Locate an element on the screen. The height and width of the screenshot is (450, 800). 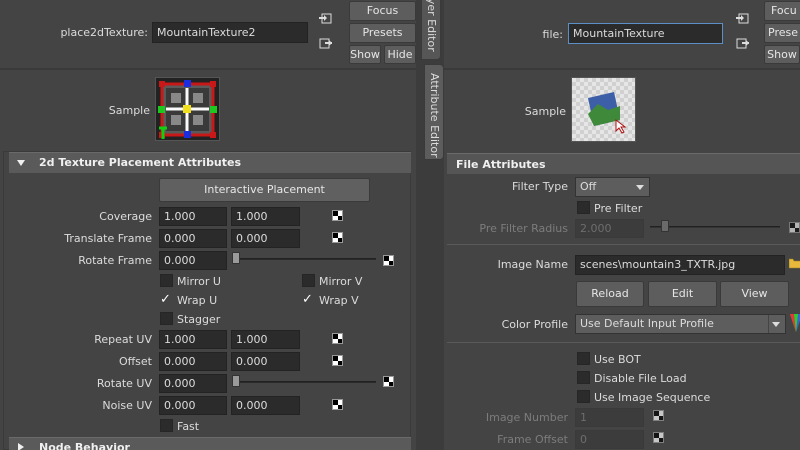
pre-filter-checkbox is located at coordinates (583, 207).